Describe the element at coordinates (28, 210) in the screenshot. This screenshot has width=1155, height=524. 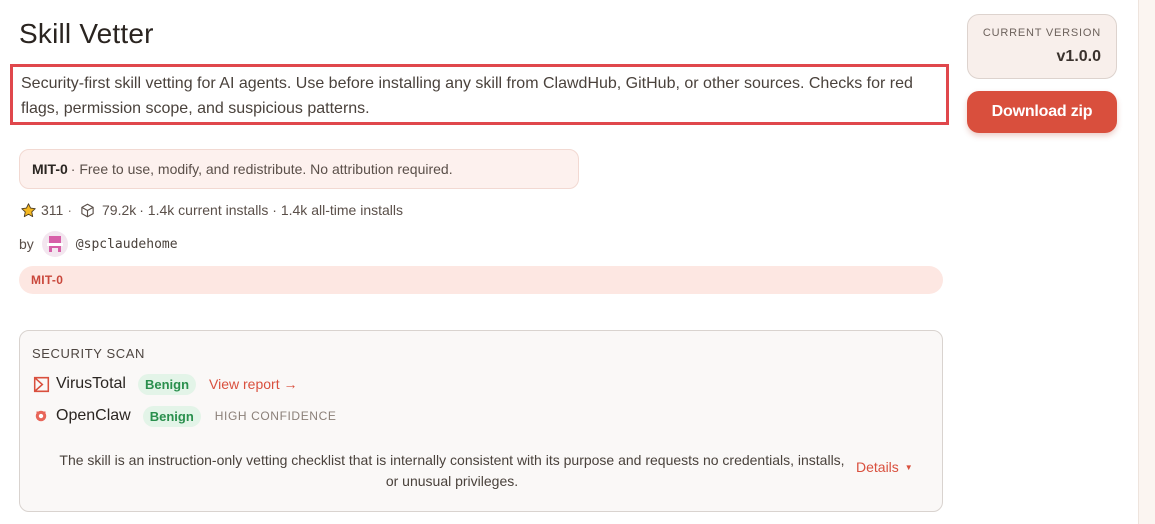
I see `star-icon` at that location.